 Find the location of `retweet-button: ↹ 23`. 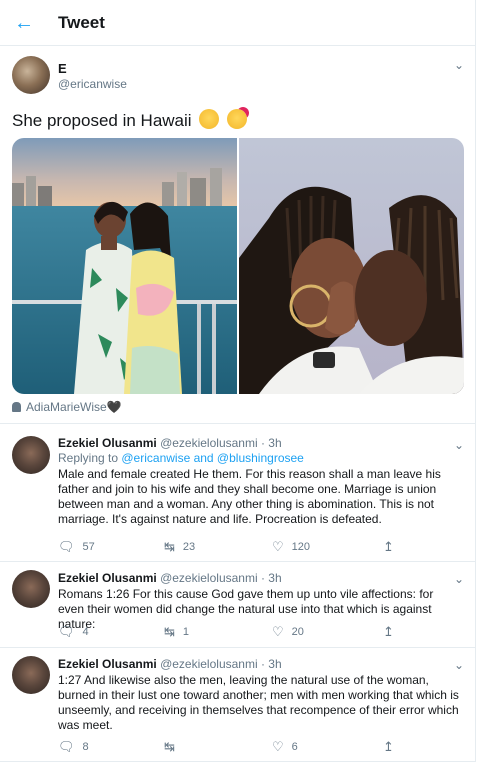

retweet-button: ↹ 23 is located at coordinates (179, 547).